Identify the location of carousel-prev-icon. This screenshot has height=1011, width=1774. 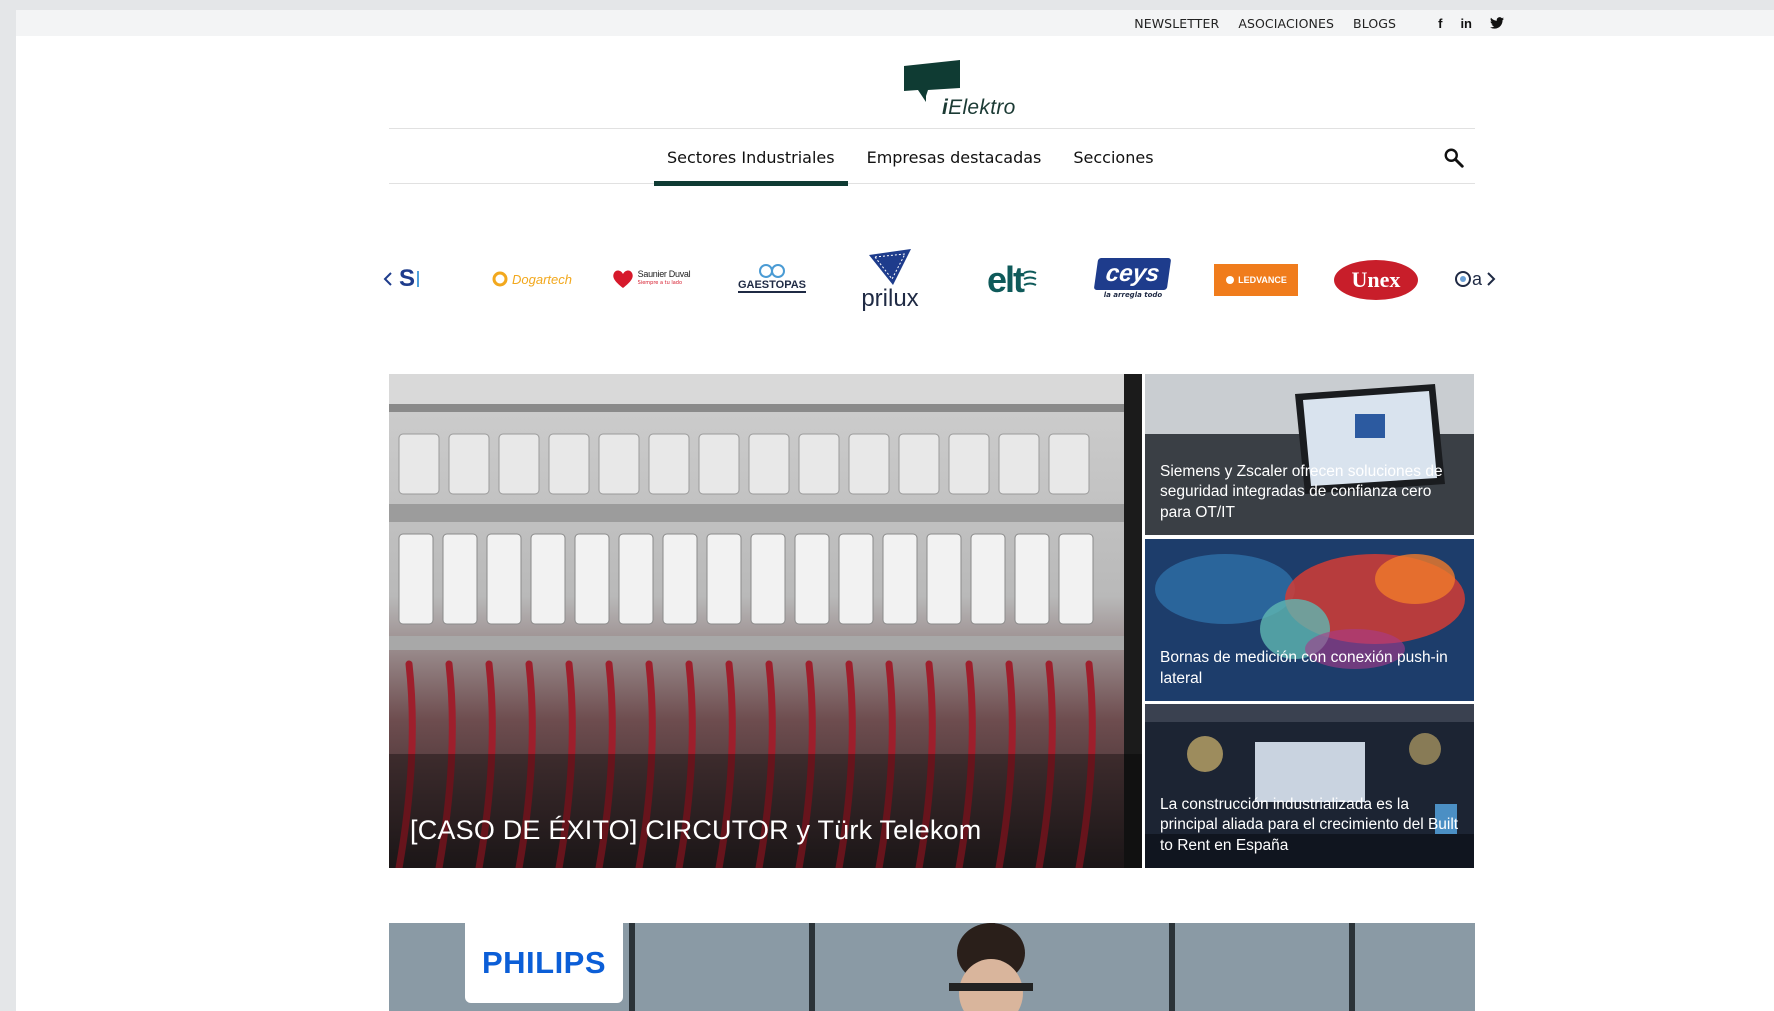
(388, 279).